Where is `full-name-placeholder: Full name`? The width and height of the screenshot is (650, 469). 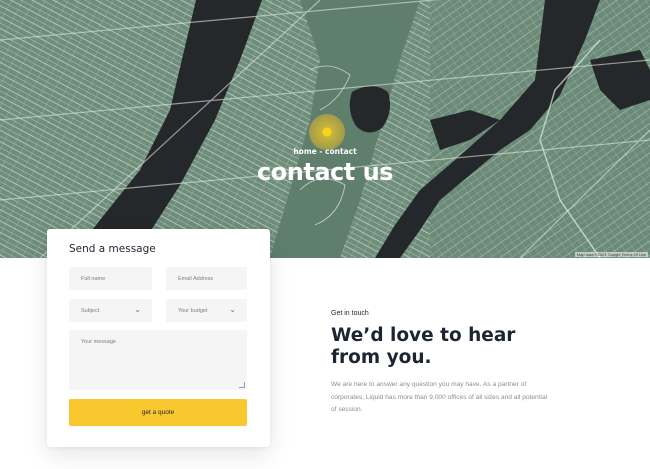
full-name-placeholder: Full name is located at coordinates (93, 279).